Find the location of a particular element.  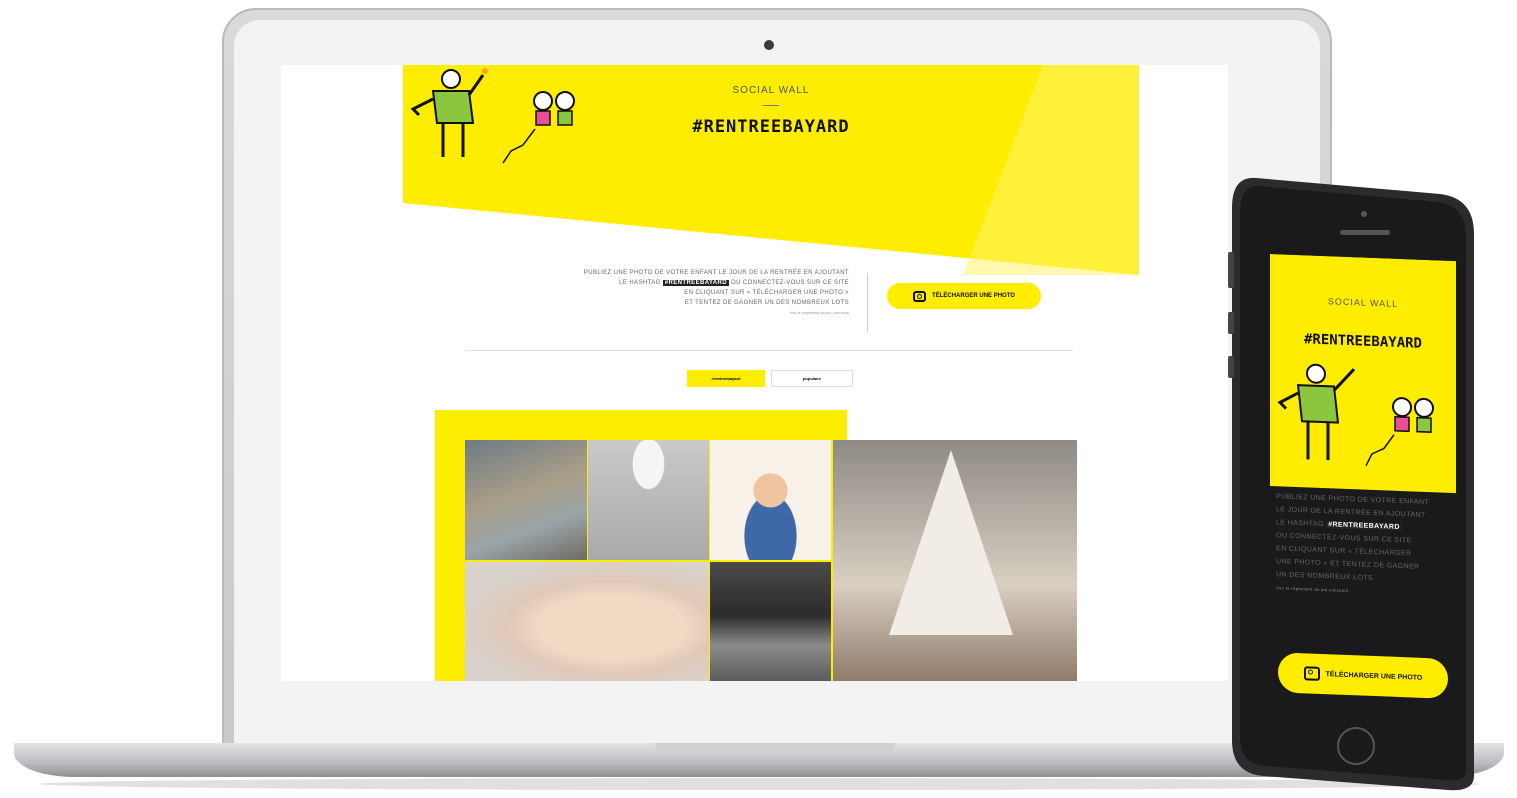

mobile-illustration is located at coordinates (1355, 415).